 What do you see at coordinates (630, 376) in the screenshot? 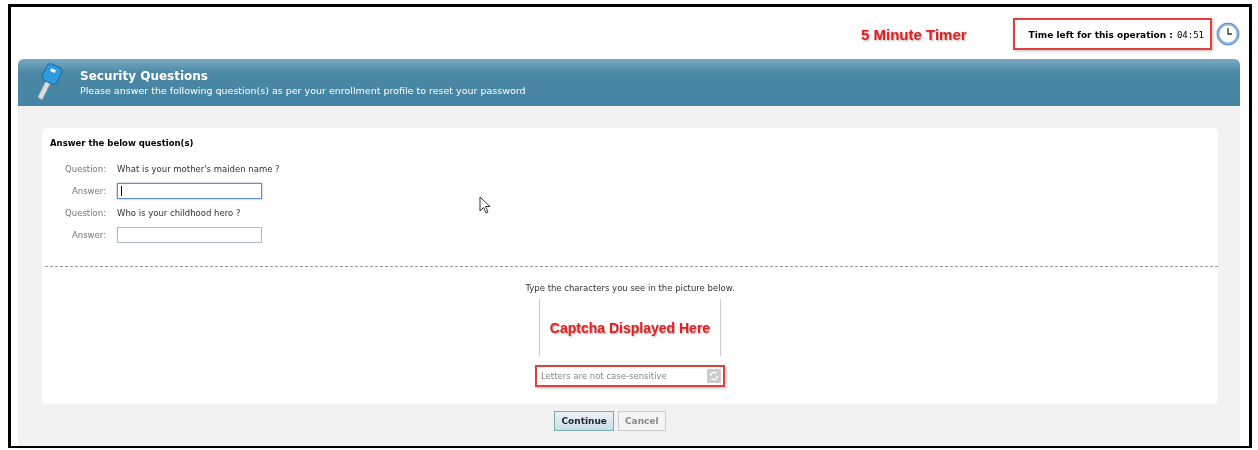
I see `captcha-field: Letters are not case-sensitive` at bounding box center [630, 376].